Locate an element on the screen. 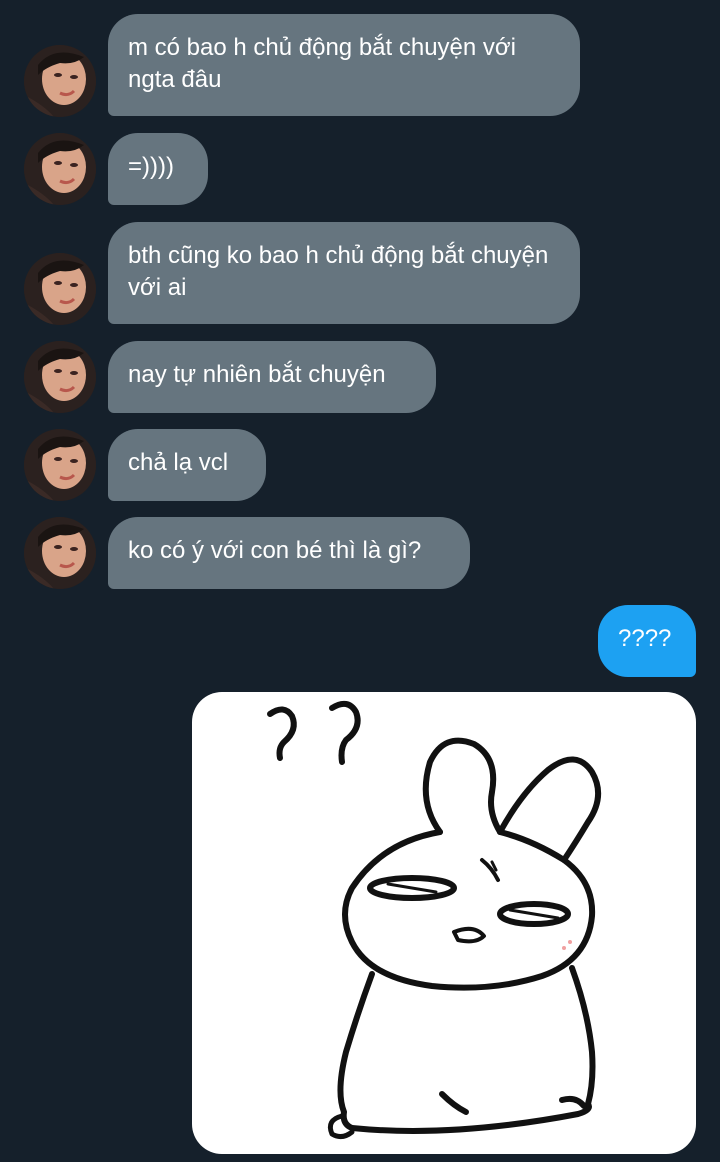 The image size is (720, 1162). incoming-message: ko có ý với con bé thì là gì? is located at coordinates (289, 553).